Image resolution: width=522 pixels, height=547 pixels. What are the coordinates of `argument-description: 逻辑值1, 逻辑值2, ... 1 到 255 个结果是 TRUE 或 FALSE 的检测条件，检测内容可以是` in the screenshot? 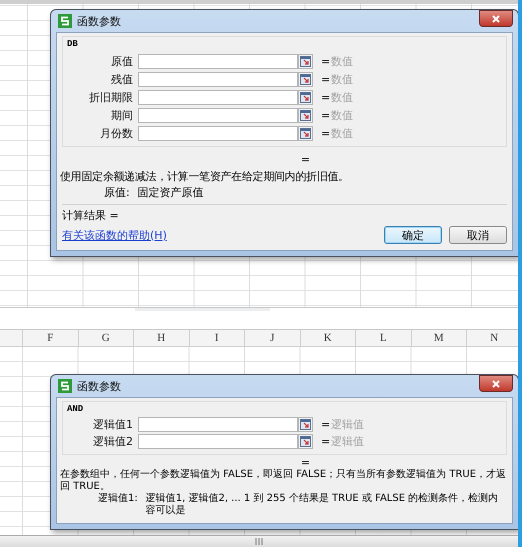 It's located at (323, 505).